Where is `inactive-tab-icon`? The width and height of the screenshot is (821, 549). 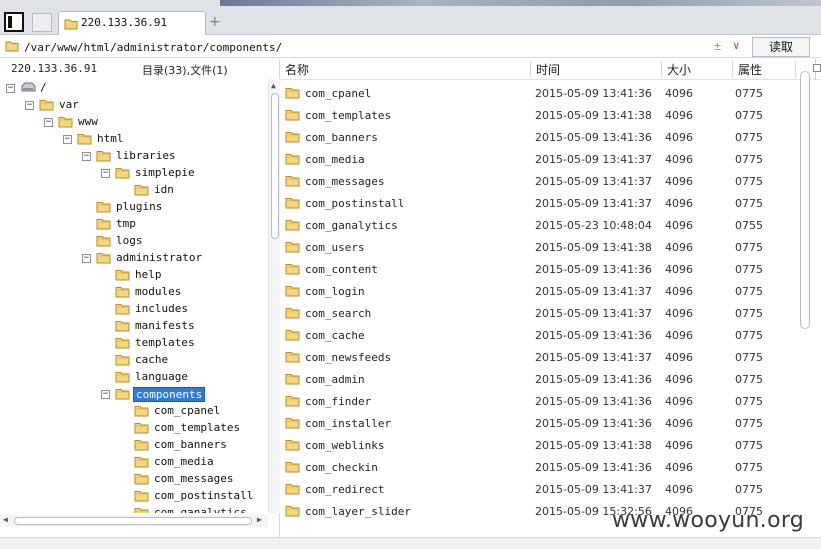
inactive-tab-icon is located at coordinates (42, 22).